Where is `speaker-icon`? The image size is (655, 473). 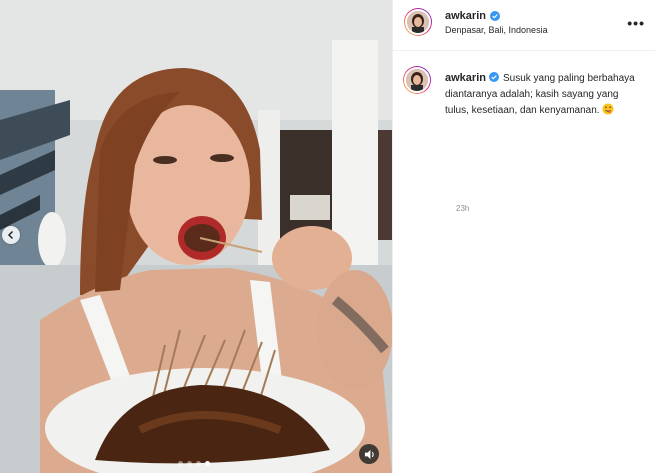
speaker-icon is located at coordinates (369, 454).